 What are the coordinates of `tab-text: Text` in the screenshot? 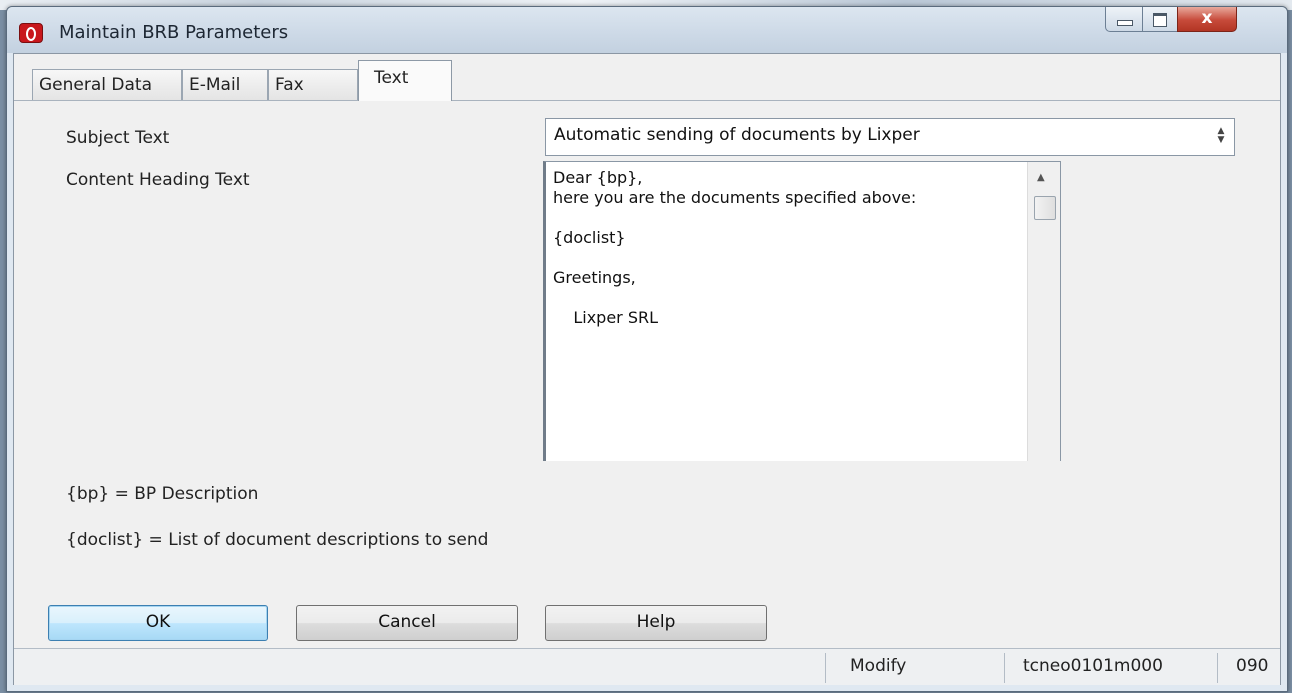 It's located at (405, 80).